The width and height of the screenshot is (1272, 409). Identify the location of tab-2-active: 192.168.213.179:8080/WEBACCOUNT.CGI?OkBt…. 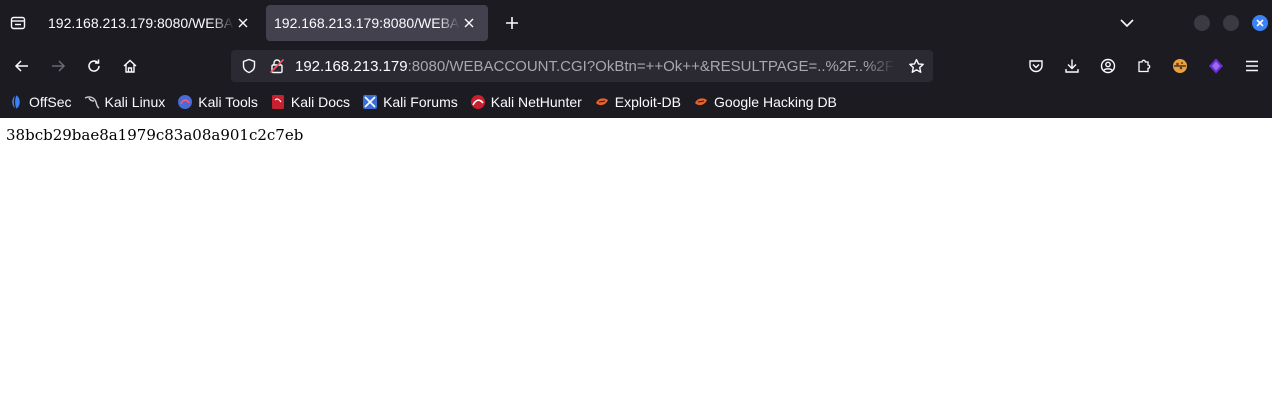
(377, 23).